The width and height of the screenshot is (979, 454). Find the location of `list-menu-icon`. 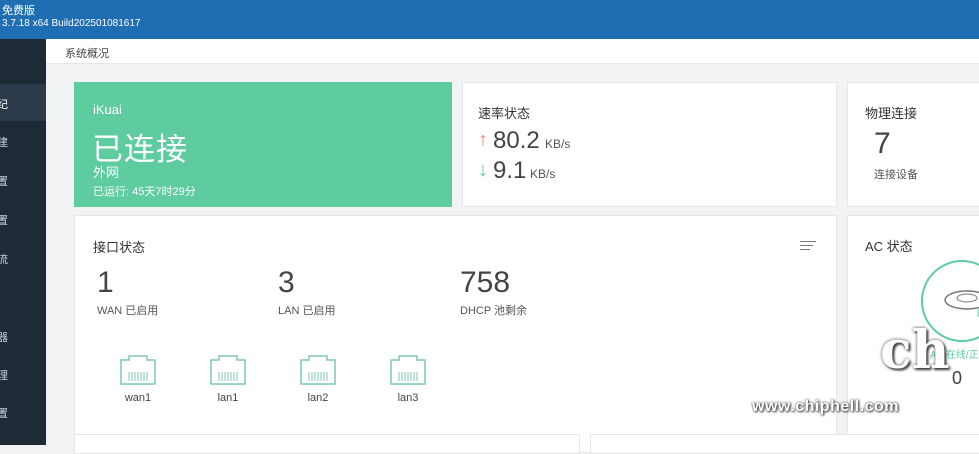

list-menu-icon is located at coordinates (808, 247).